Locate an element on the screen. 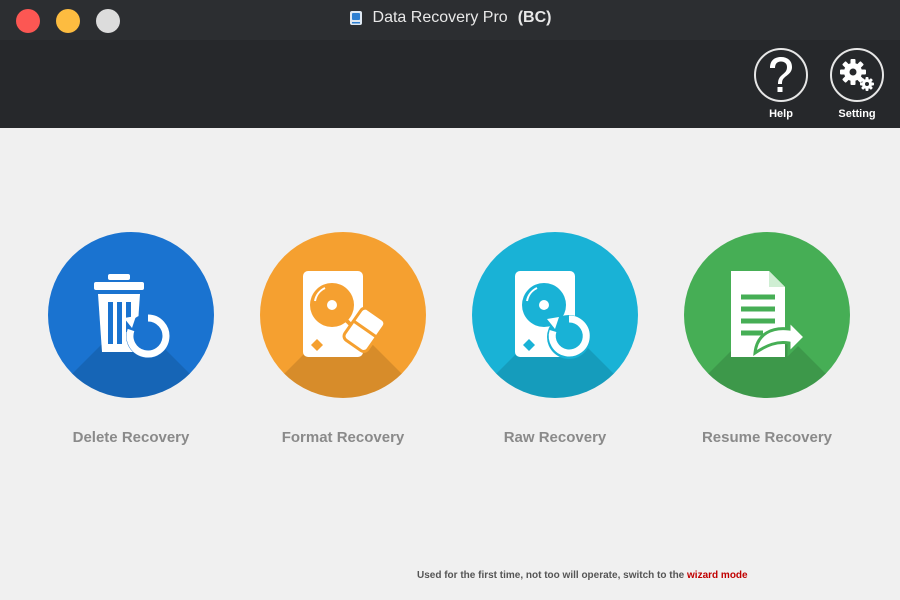 The width and height of the screenshot is (900, 600). setting-button: Setting is located at coordinates (857, 86).